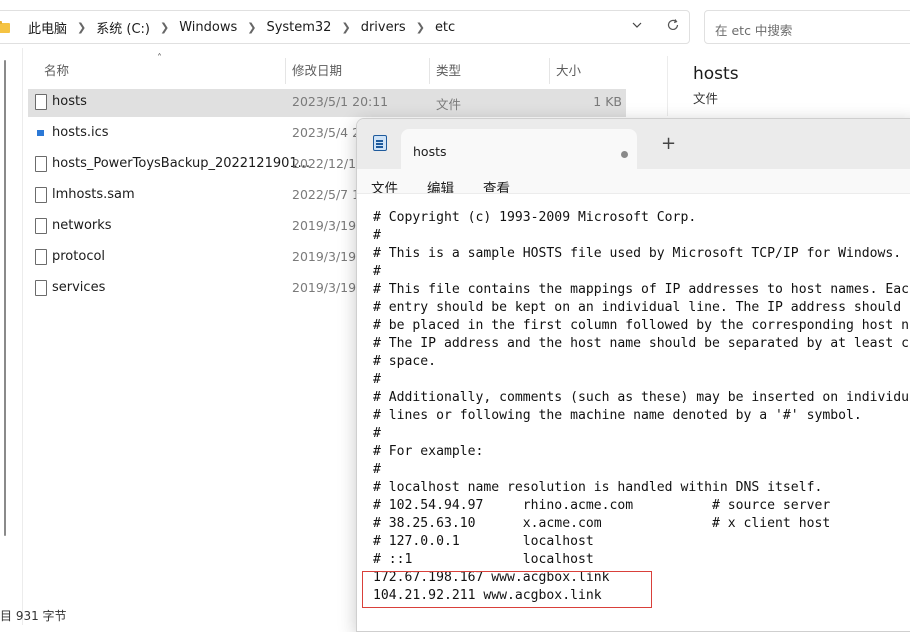 This screenshot has width=910, height=632. What do you see at coordinates (326, 132) in the screenshot?
I see `file-date: 2023/5/4 2` at bounding box center [326, 132].